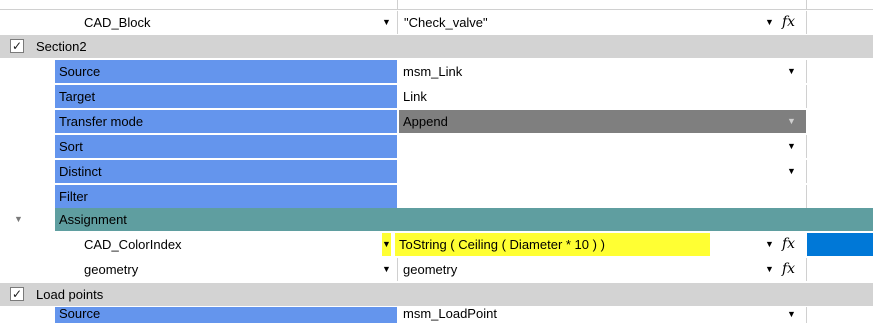  I want to click on sort-label: Sort, so click(226, 146).